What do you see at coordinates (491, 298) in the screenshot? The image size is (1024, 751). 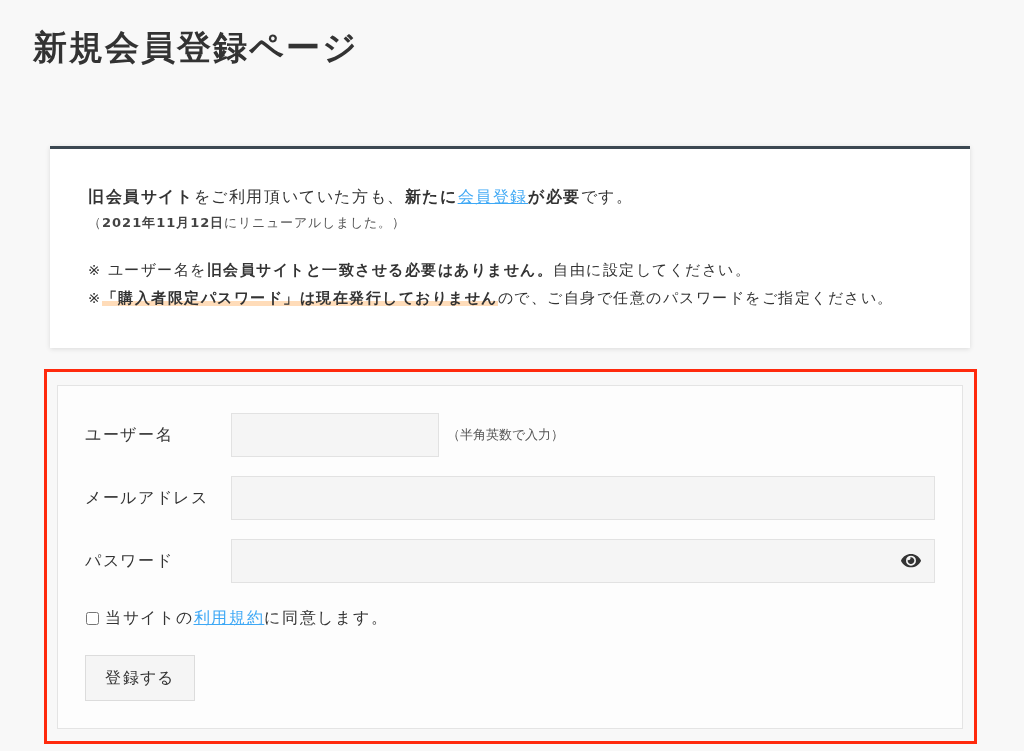 I see `password-note: ※「購入者限定パスワード」は現在発行しておりませんので、ご自身で任意のパスワードをご指定ください。` at bounding box center [491, 298].